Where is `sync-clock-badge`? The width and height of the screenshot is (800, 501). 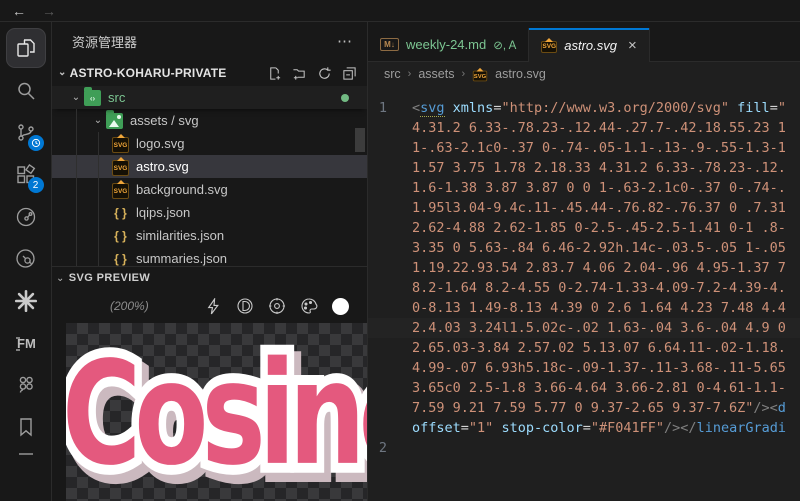
sync-clock-badge is located at coordinates (35, 143).